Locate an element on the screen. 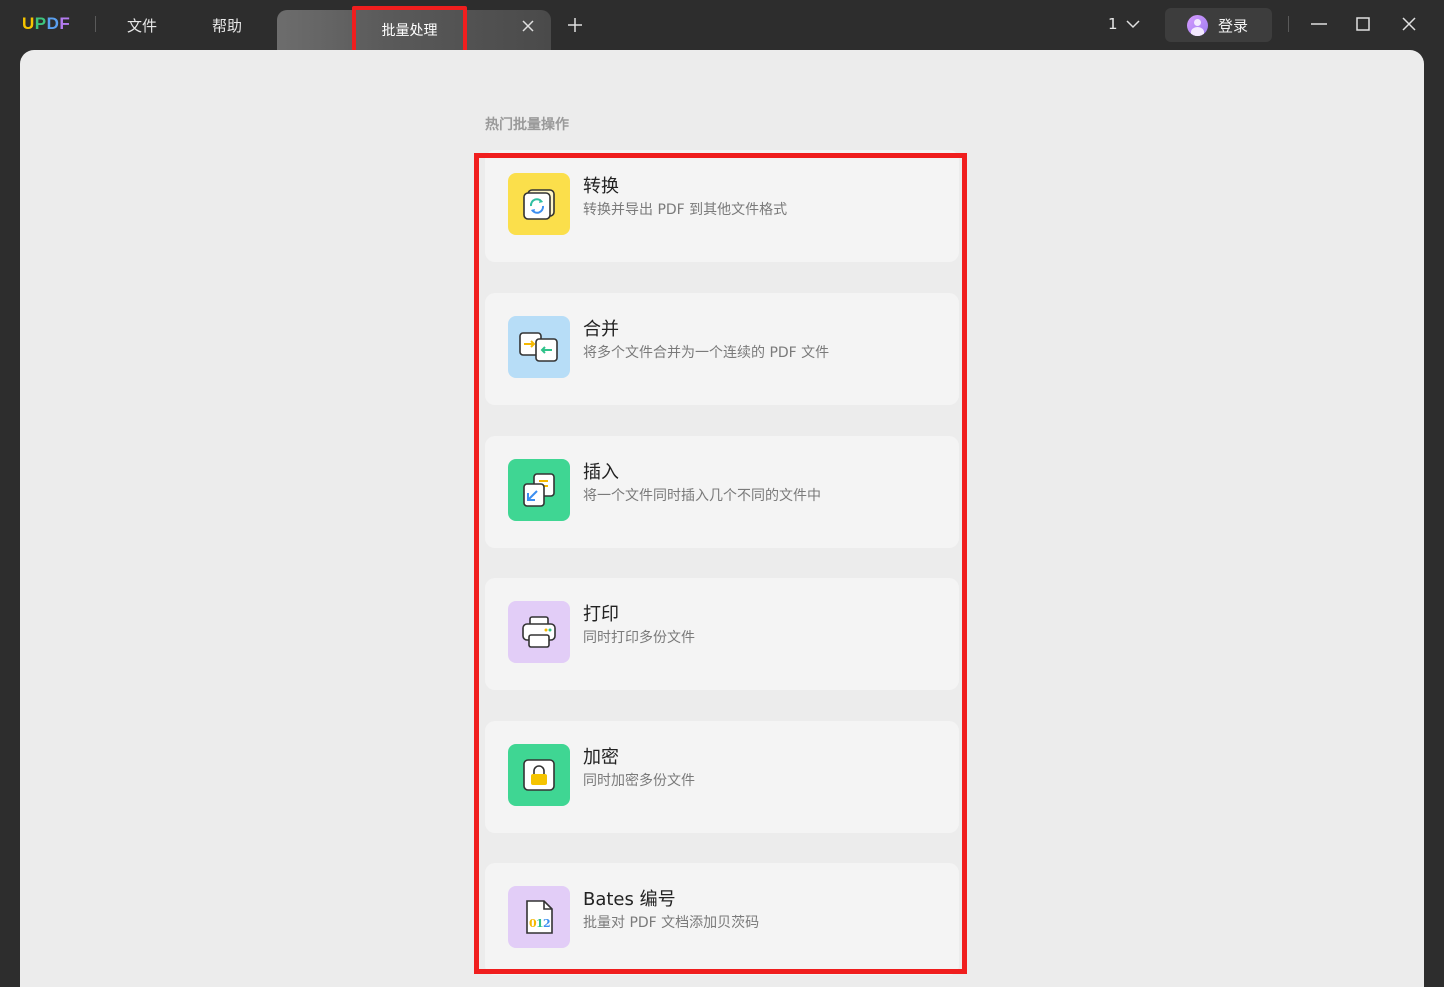 The width and height of the screenshot is (1444, 987). logo-letter: P is located at coordinates (40, 23).